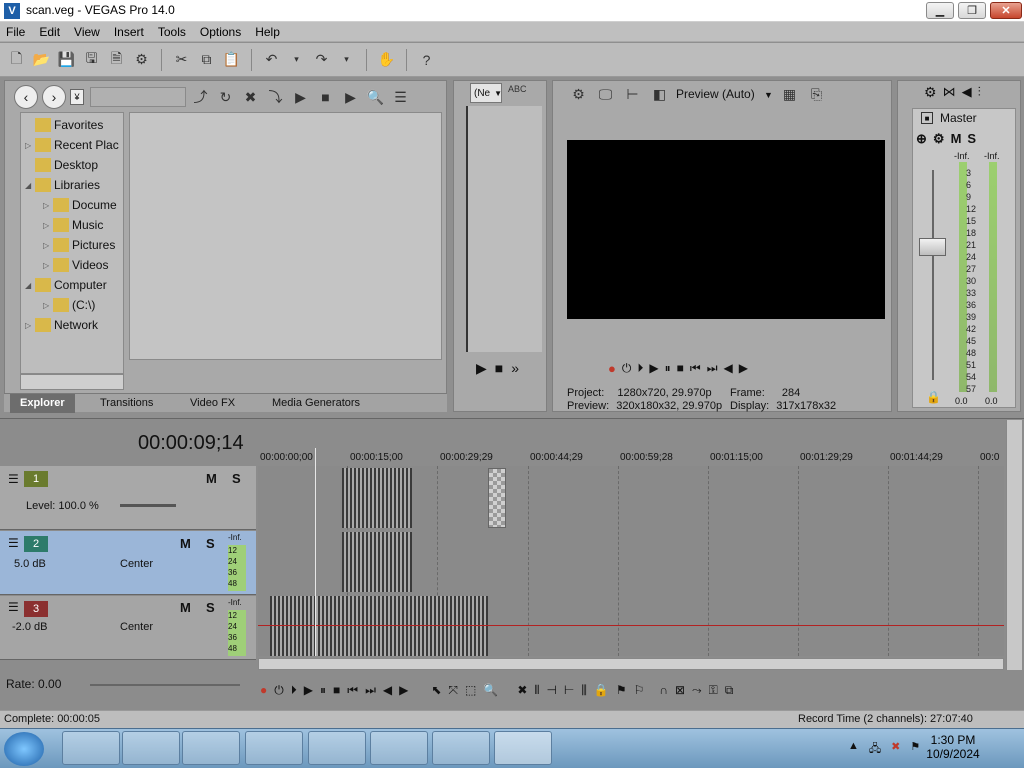  What do you see at coordinates (621, 690) in the screenshot?
I see `marker-icon: ⚑` at bounding box center [621, 690].